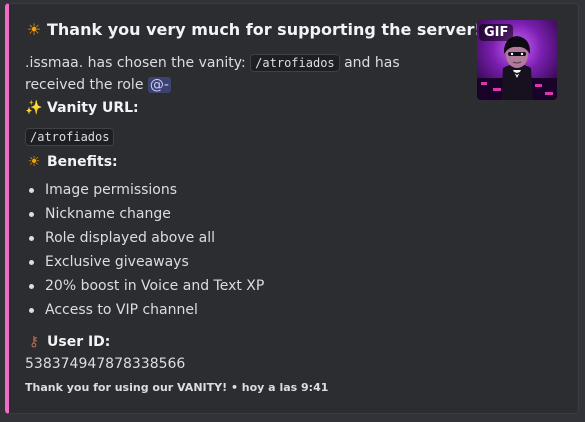  What do you see at coordinates (517, 60) in the screenshot?
I see `gif-thumbnail: GIF` at bounding box center [517, 60].